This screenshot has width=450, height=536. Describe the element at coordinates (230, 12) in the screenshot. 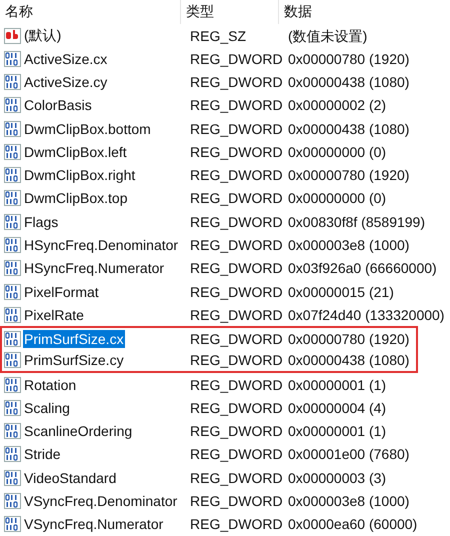

I see `column-header: 类型` at that location.